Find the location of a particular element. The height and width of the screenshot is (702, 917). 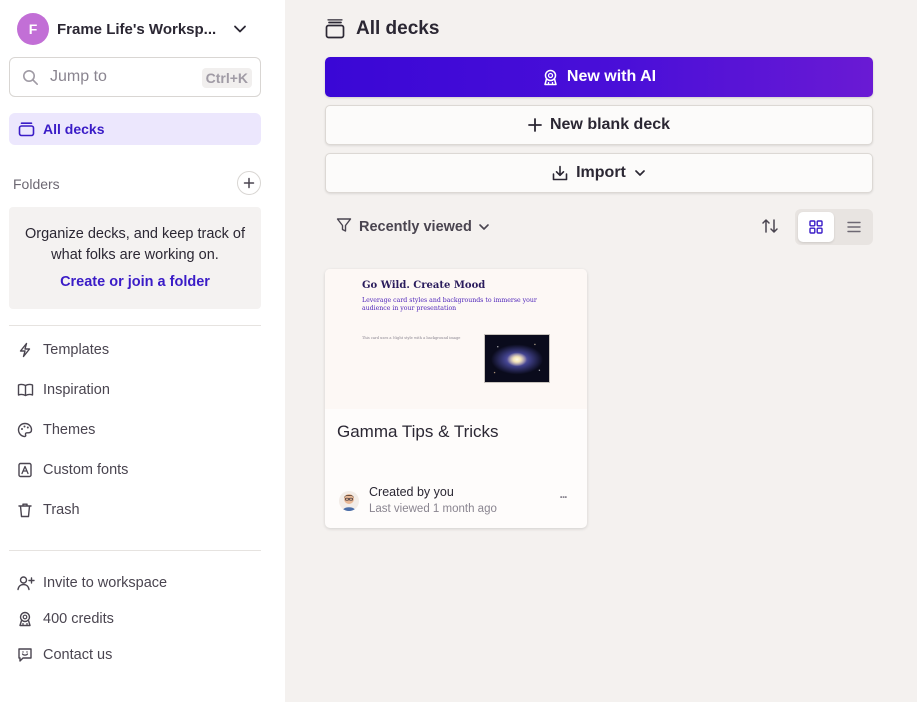

new-blank-deck-button: New blank deck is located at coordinates (599, 125).